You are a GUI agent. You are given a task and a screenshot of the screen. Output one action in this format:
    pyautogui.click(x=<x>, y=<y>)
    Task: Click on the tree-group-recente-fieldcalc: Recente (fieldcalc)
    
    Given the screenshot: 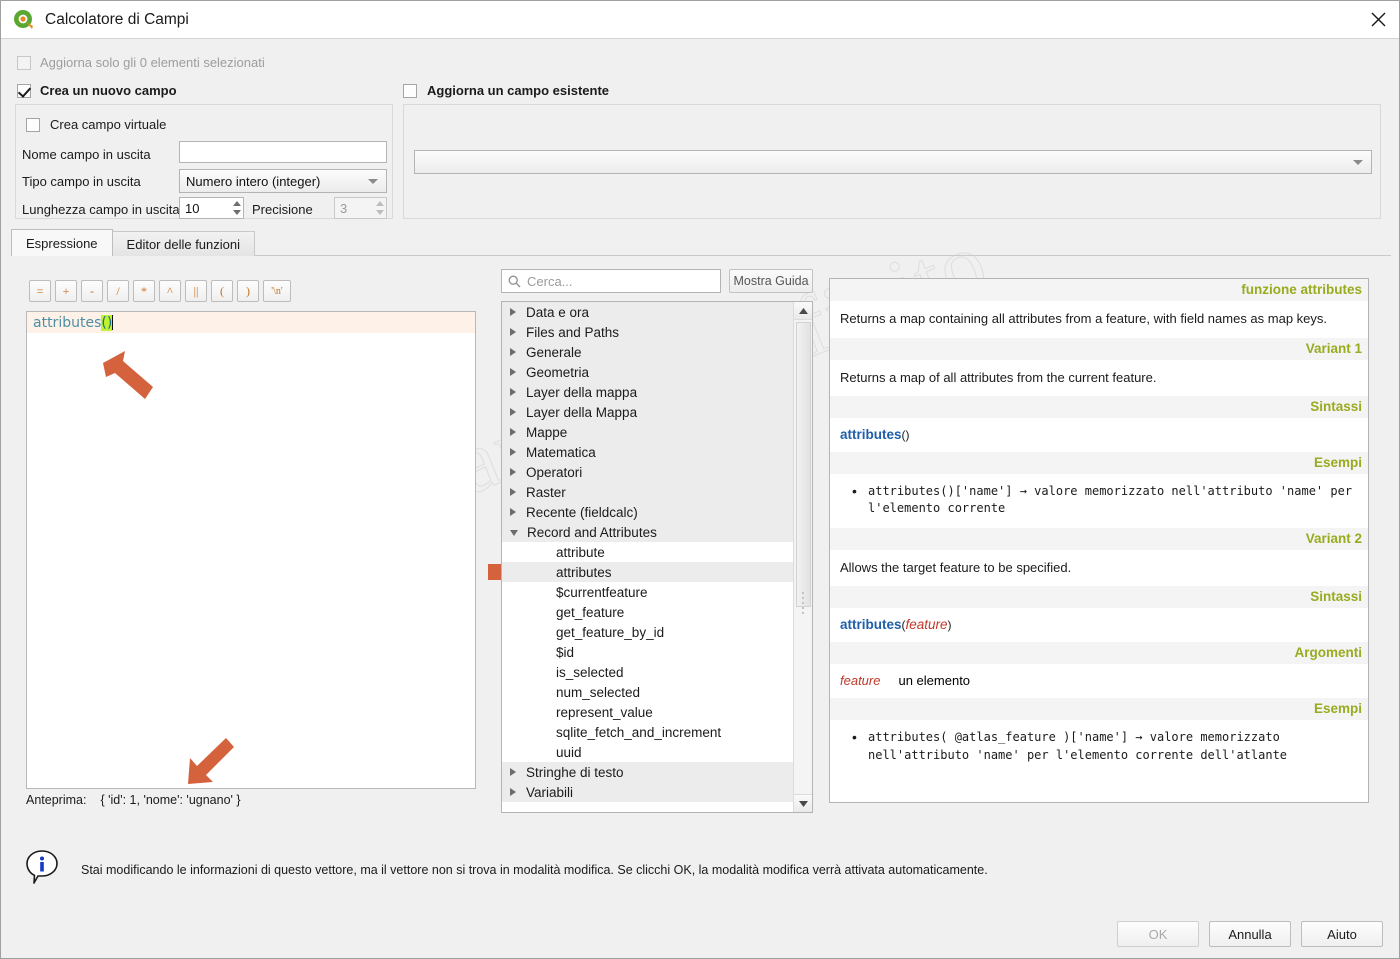 What is the action you would take?
    pyautogui.click(x=648, y=512)
    